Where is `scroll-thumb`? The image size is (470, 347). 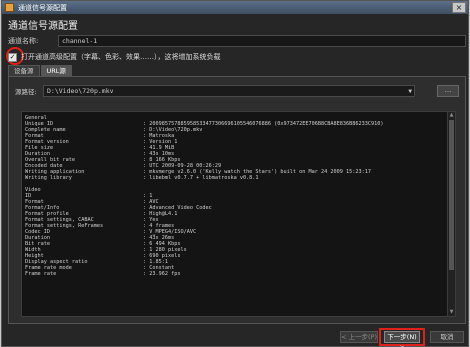
scroll-thumb is located at coordinates (451, 195).